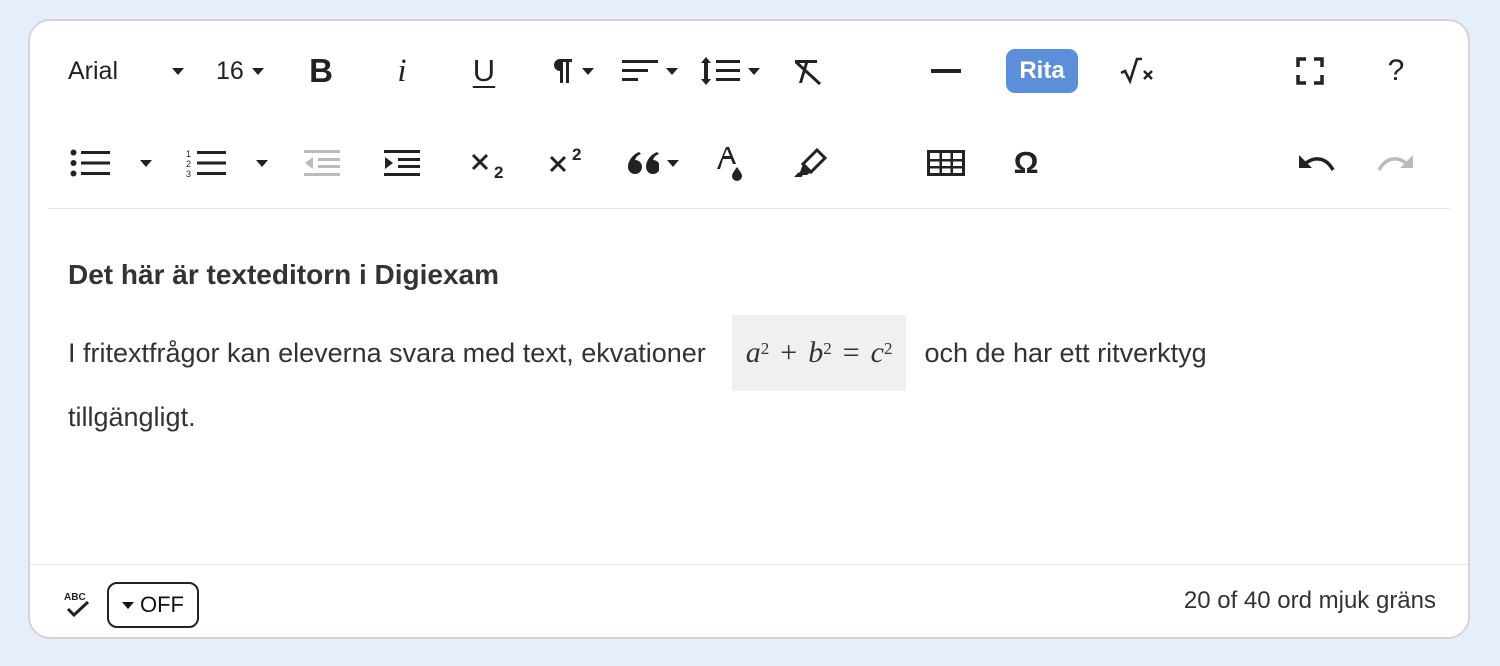 The width and height of the screenshot is (1500, 666). Describe the element at coordinates (877, 352) in the screenshot. I see `equation-var-c: c` at that location.